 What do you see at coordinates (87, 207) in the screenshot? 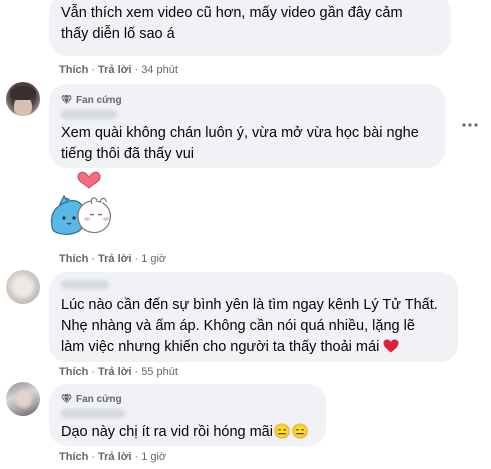
I see `sticker` at bounding box center [87, 207].